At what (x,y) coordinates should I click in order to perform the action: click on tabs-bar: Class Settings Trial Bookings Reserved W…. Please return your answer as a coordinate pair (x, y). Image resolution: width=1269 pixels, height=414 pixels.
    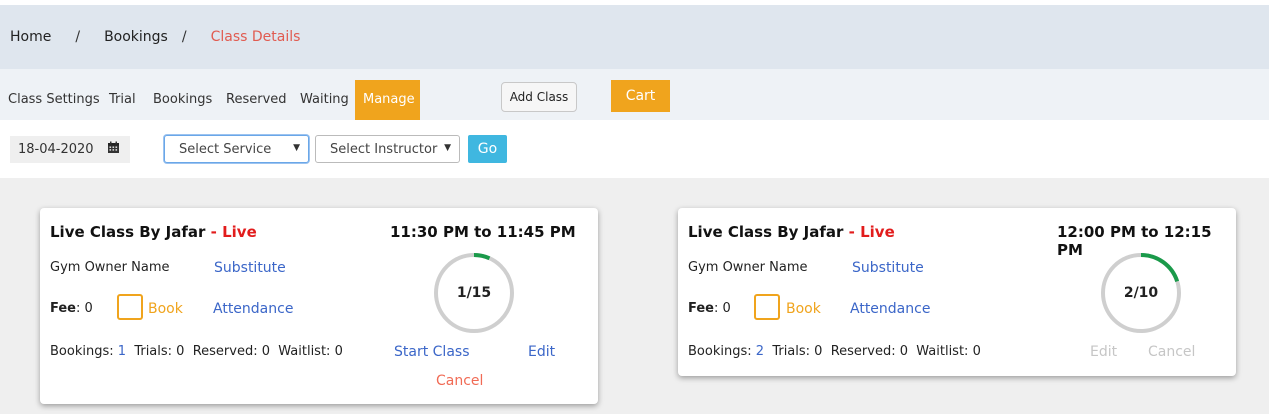
    Looking at the image, I should click on (634, 94).